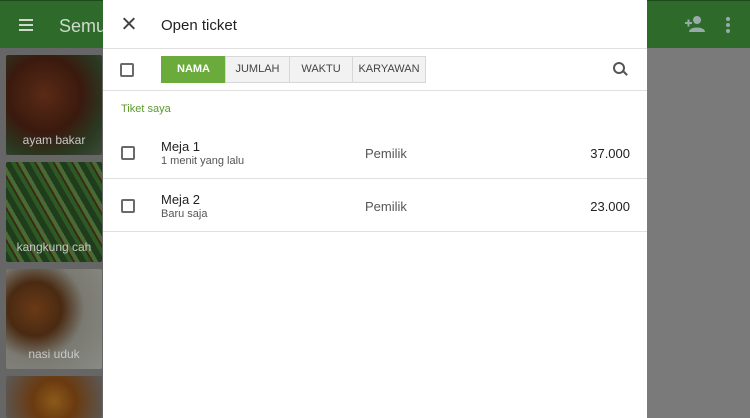  I want to click on ticket-name: Meja 2, so click(181, 199).